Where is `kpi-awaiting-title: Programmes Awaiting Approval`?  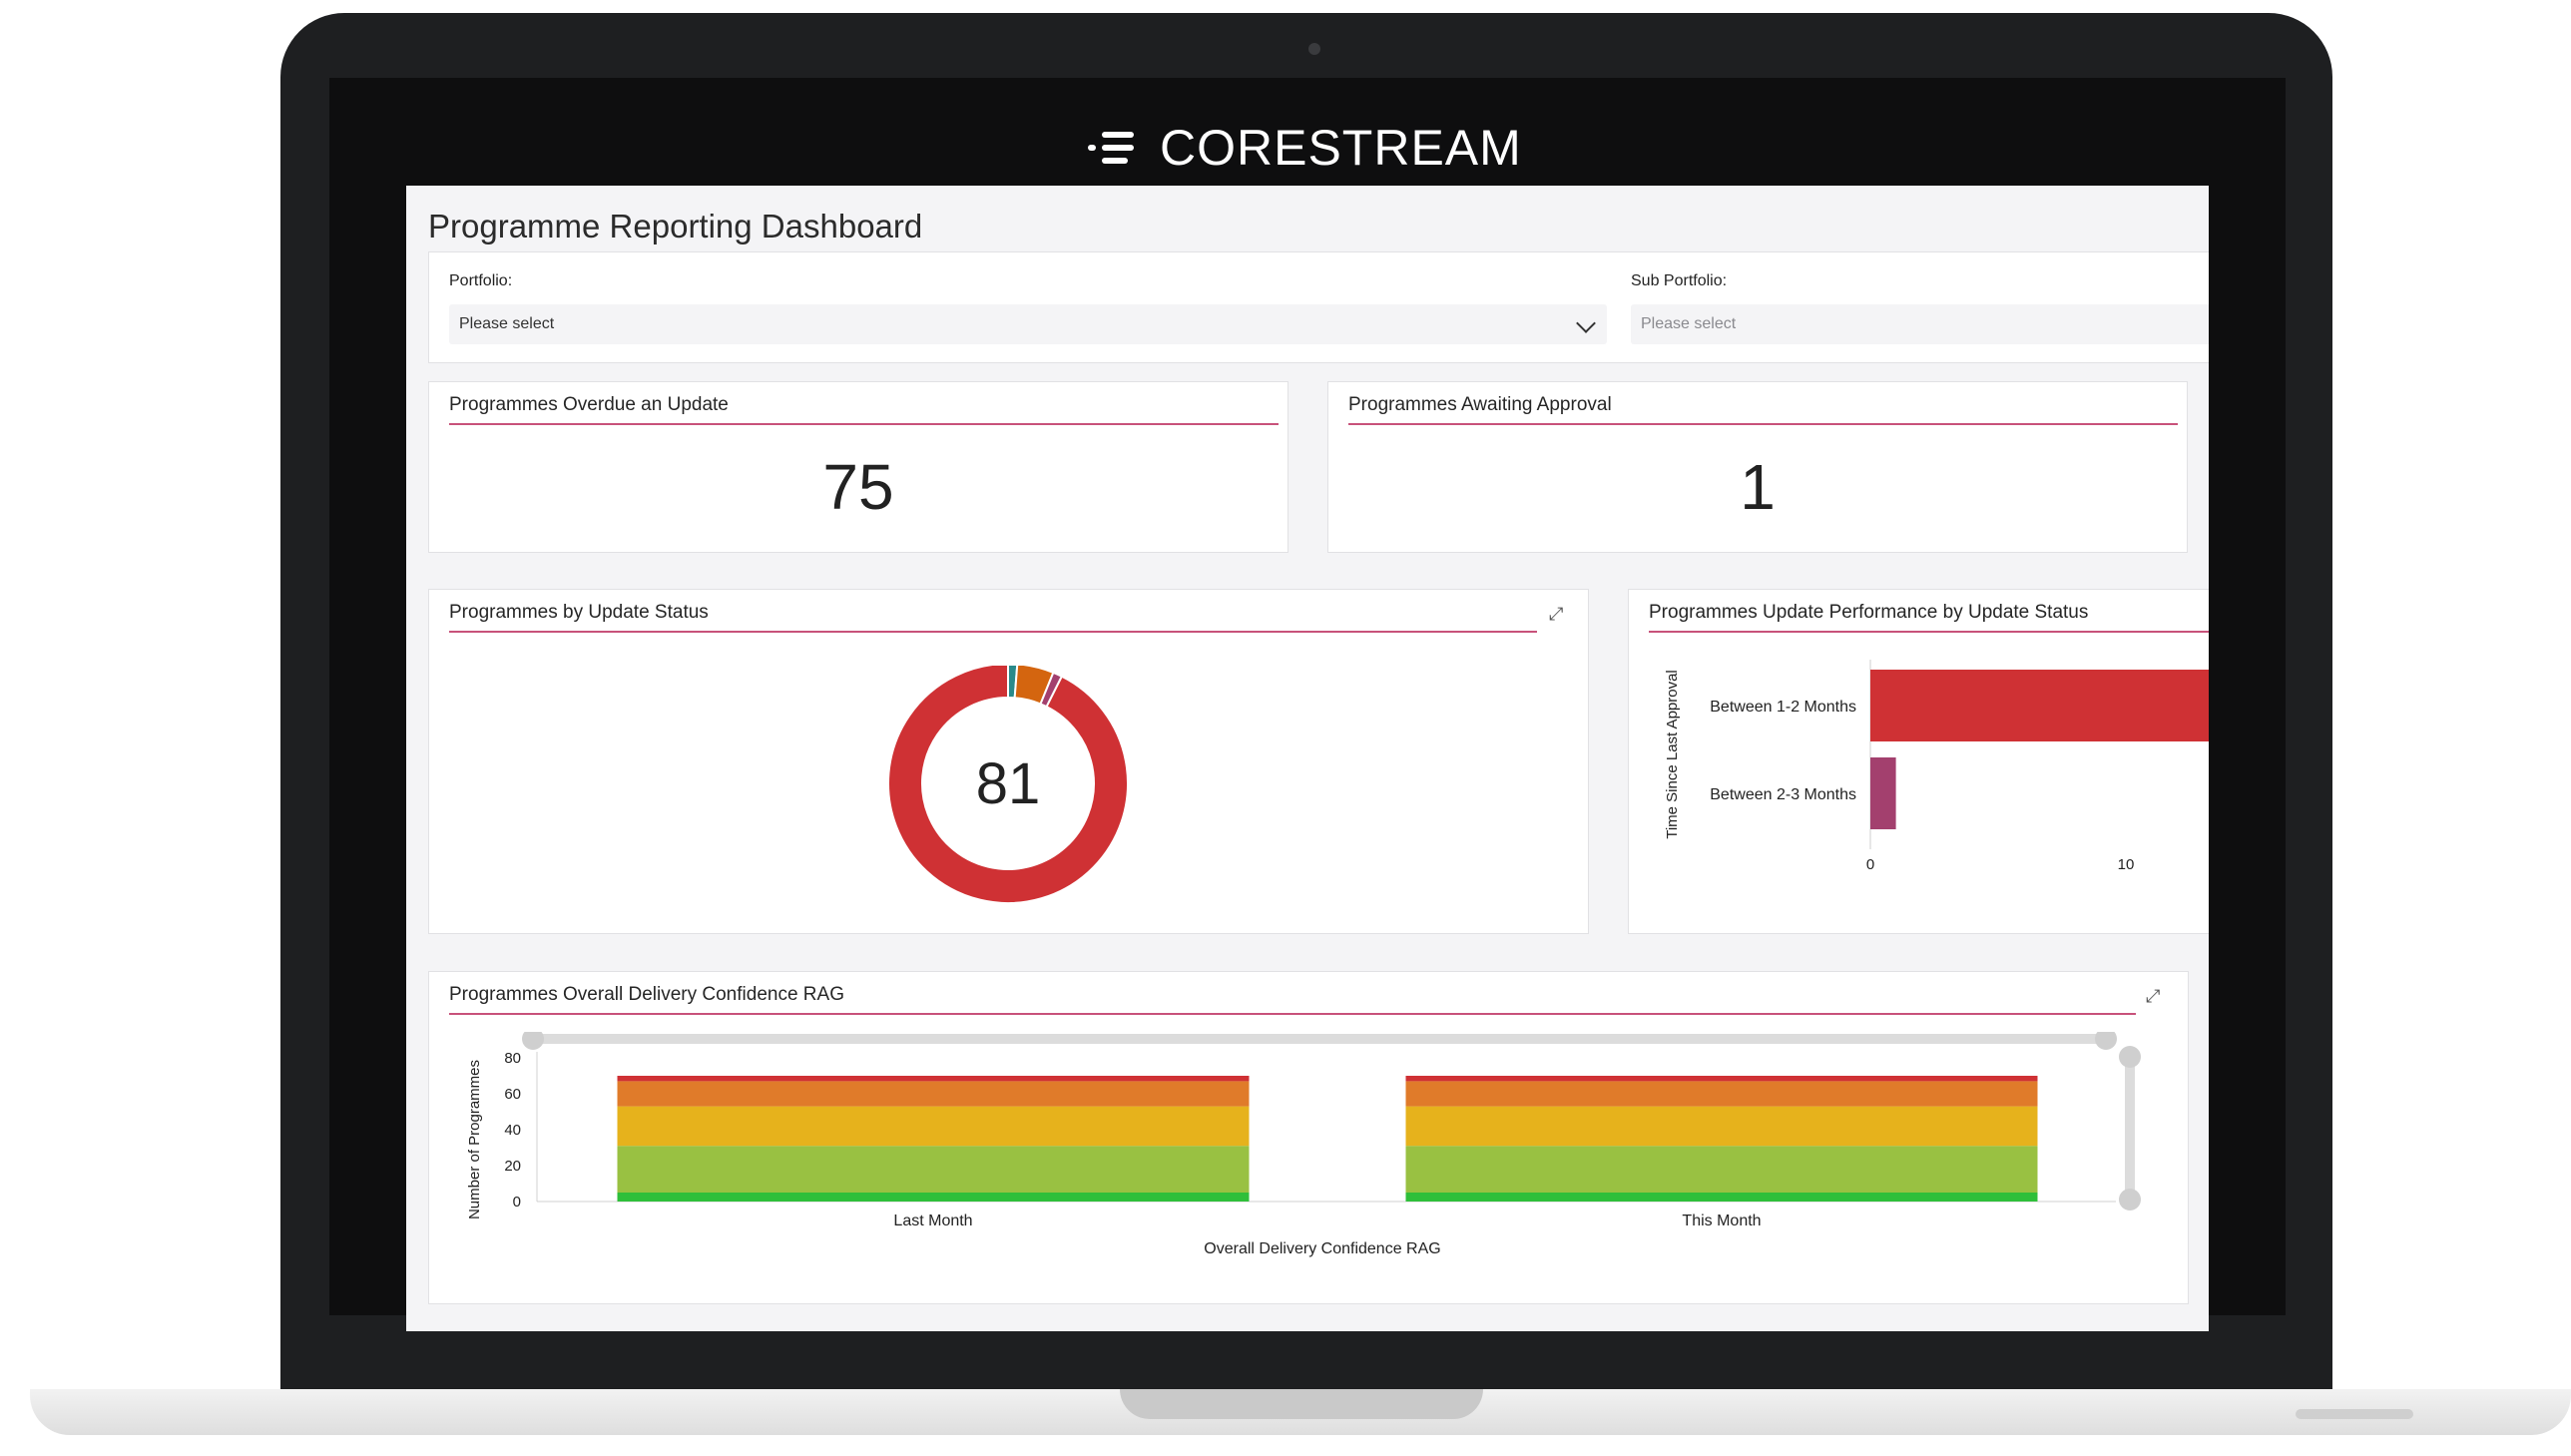
kpi-awaiting-title: Programmes Awaiting Approval is located at coordinates (1480, 404).